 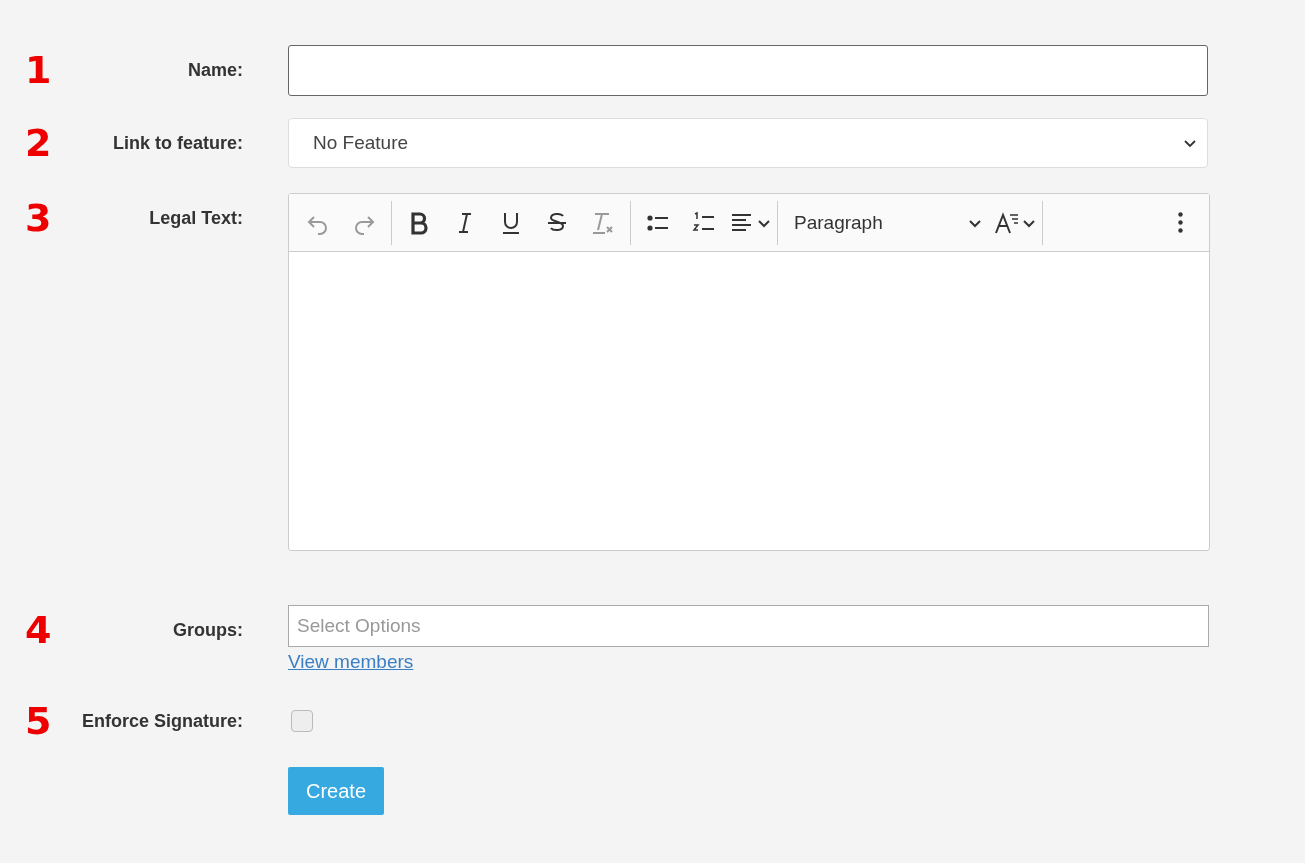 What do you see at coordinates (39, 143) in the screenshot?
I see `step-number: 2` at bounding box center [39, 143].